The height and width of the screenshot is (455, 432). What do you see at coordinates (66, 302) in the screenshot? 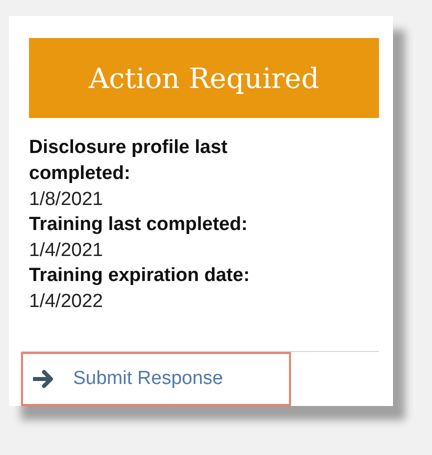
I see `field-value: 1/4/2022` at bounding box center [66, 302].